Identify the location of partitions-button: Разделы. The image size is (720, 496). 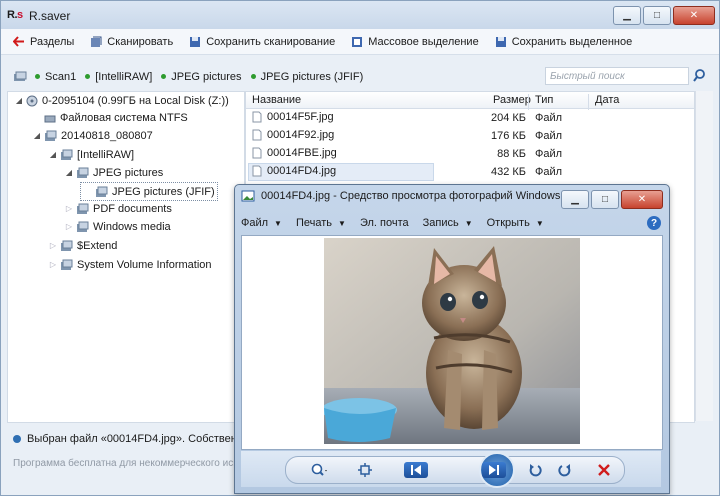
(43, 42).